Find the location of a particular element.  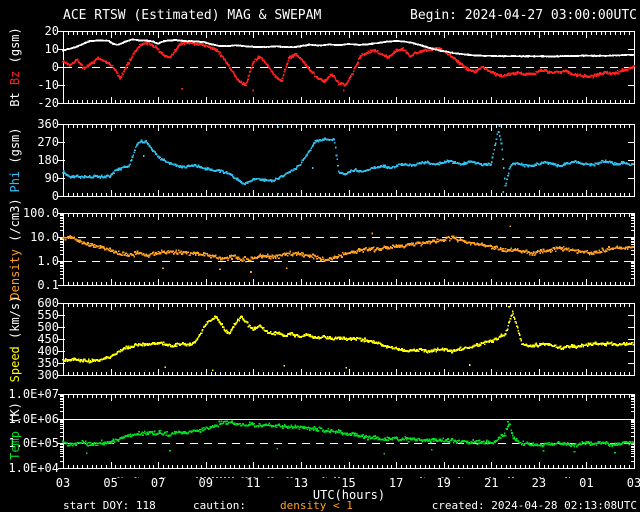

footer-start-doy: start DOY: 118 is located at coordinates (109, 505).